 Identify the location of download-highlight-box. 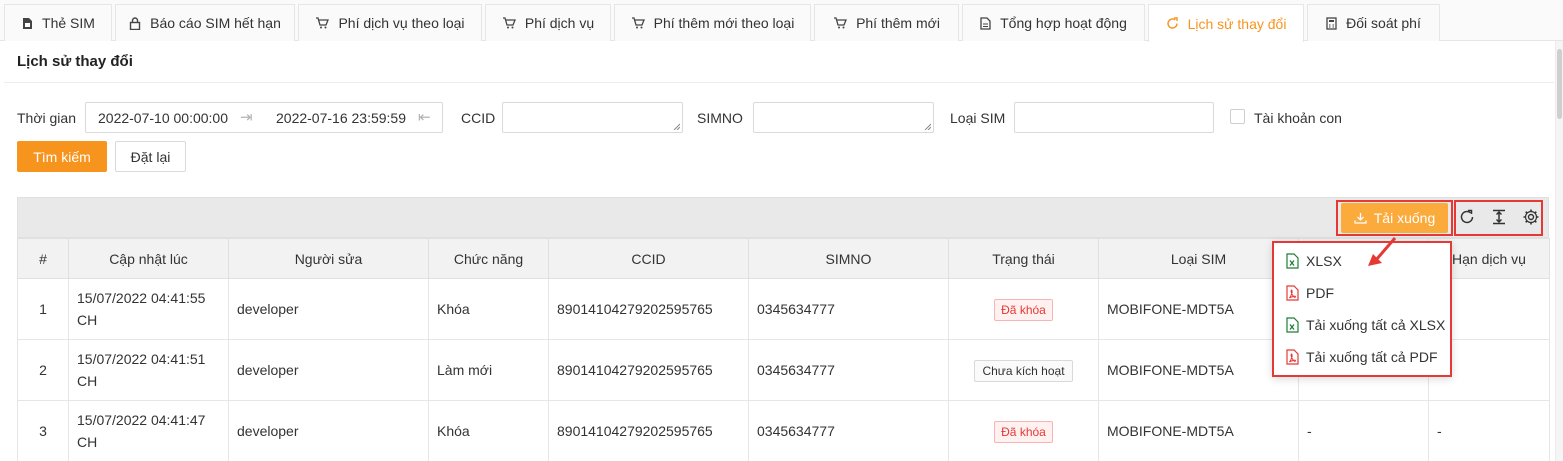
(1394, 218).